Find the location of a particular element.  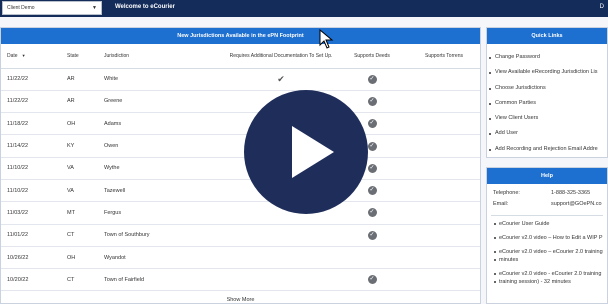

quick-link-item: Add User is located at coordinates (547, 133).